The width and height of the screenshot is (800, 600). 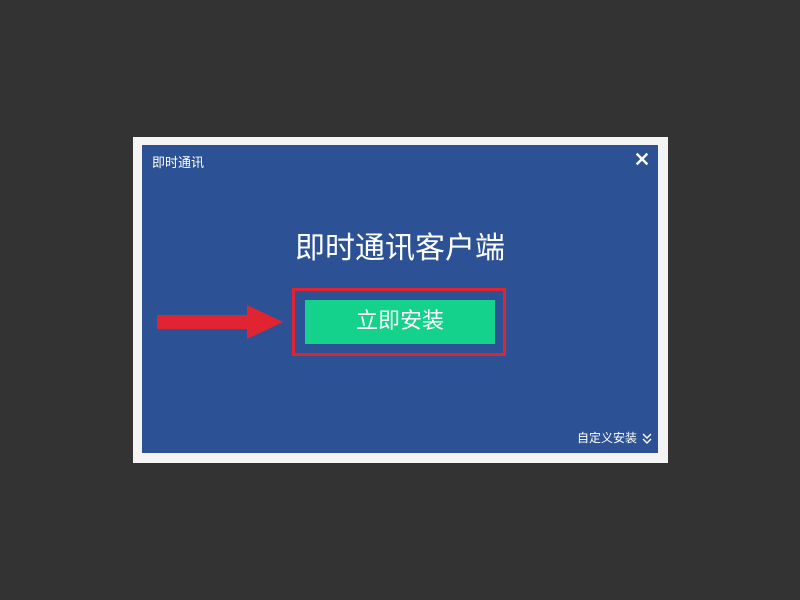 I want to click on custom-install-label: 自定义安装, so click(x=606, y=438).